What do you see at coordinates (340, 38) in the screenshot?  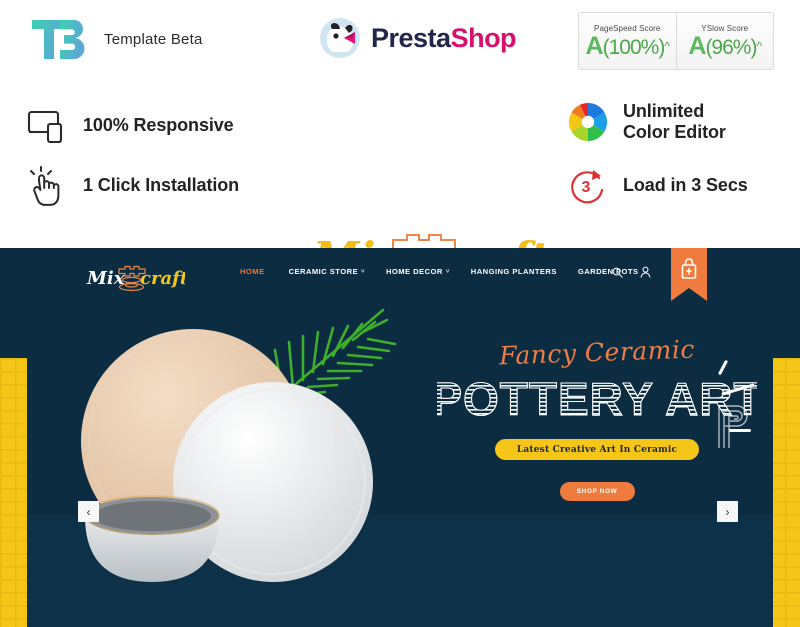 I see `prestashop-logo-icon` at bounding box center [340, 38].